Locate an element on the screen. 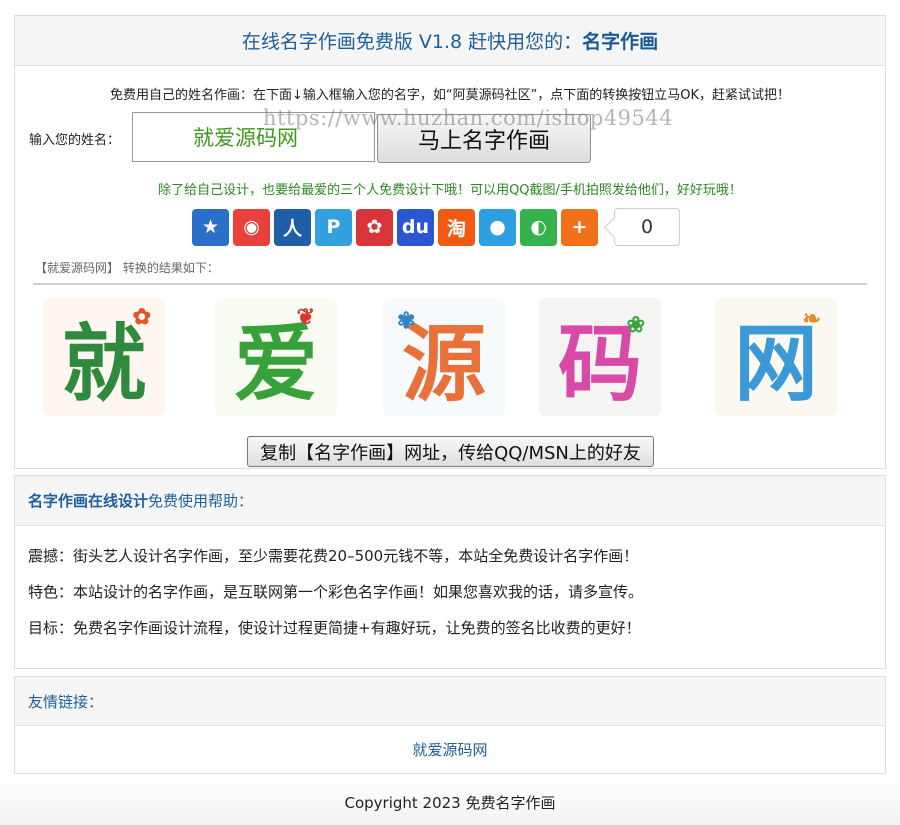 The image size is (900, 825). bird-icon: ❦ is located at coordinates (305, 317).